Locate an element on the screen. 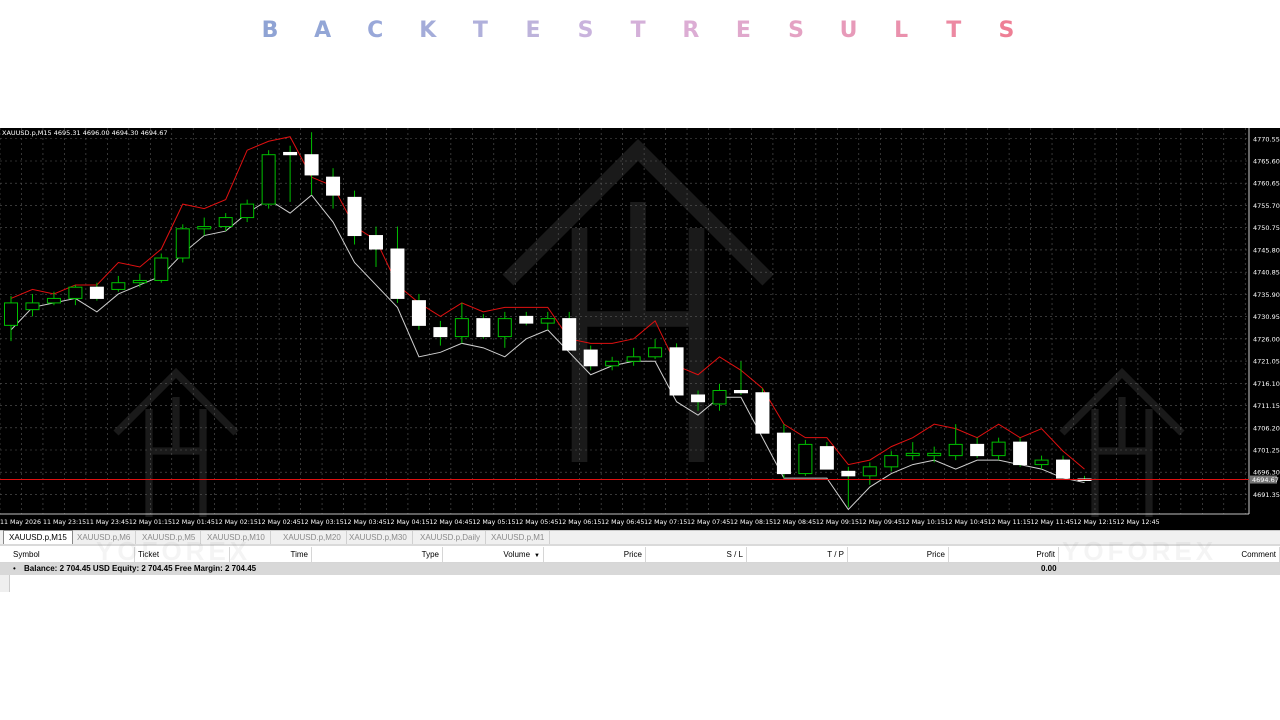 This screenshot has height=720, width=1280. x-tick-label: 11 May 2026 is located at coordinates (20, 522).